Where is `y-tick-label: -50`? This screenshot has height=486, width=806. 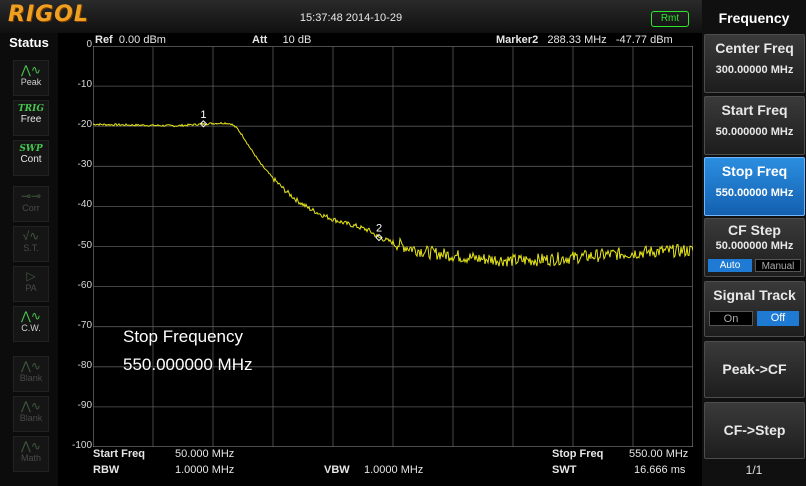 y-tick-label: -50 is located at coordinates (84, 245).